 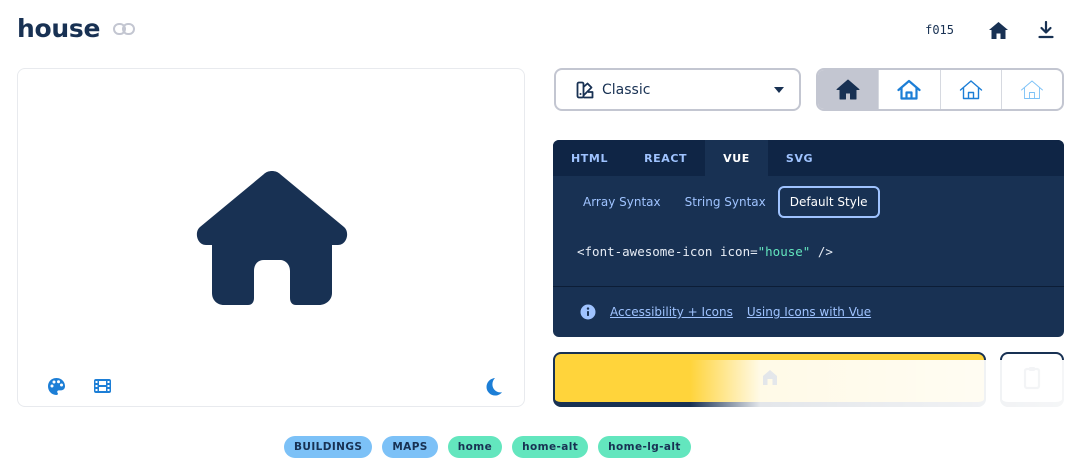 I want to click on variant-light, so click(x=971, y=89).